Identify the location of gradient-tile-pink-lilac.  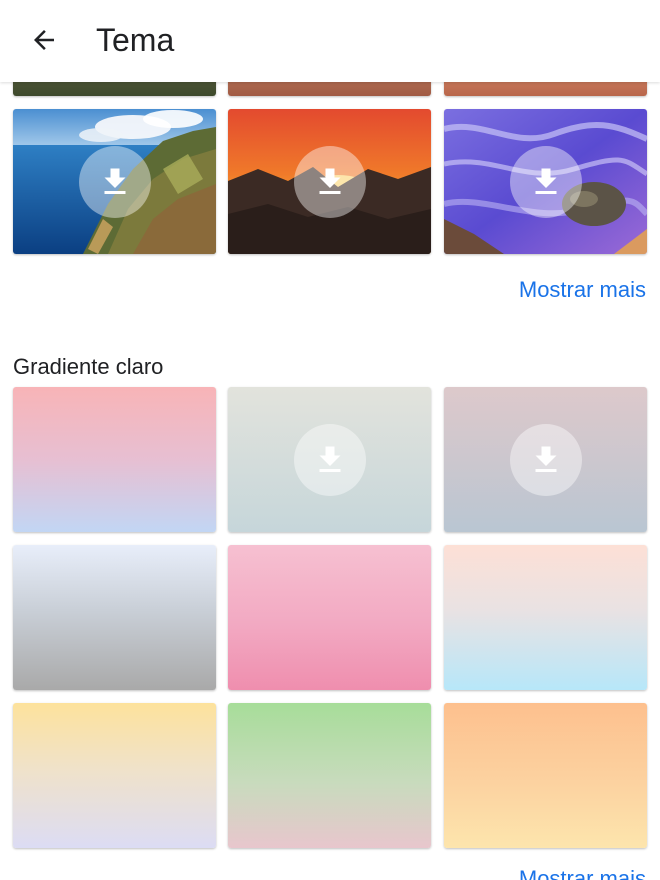
(114, 459).